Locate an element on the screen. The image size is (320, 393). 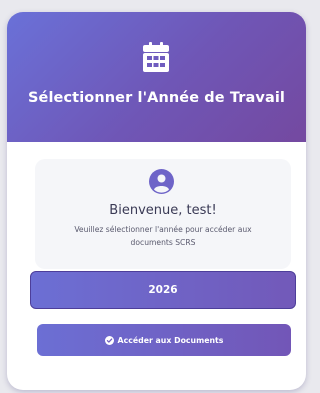
access-documents-button: Accéder aux Documents is located at coordinates (164, 340).